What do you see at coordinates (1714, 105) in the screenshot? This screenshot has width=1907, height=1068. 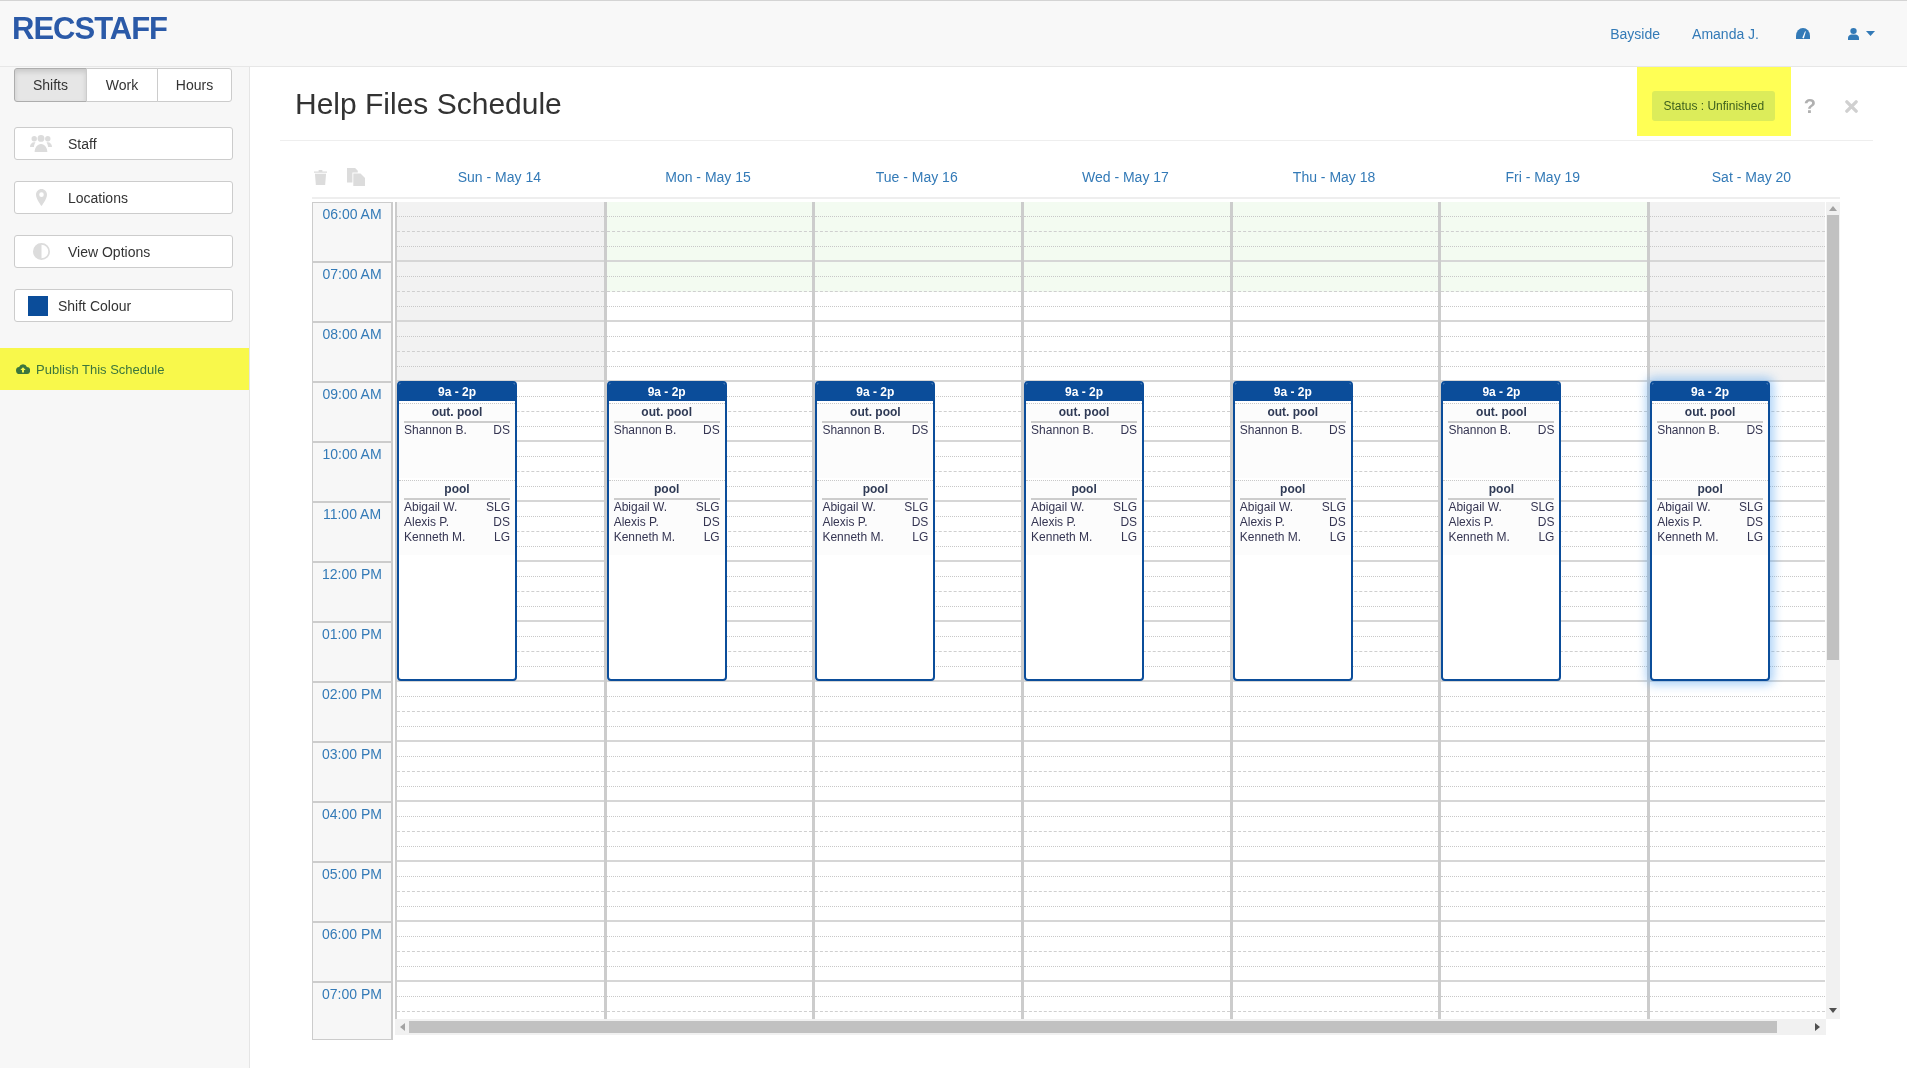 I see `status-badge: Status : Unfinished` at bounding box center [1714, 105].